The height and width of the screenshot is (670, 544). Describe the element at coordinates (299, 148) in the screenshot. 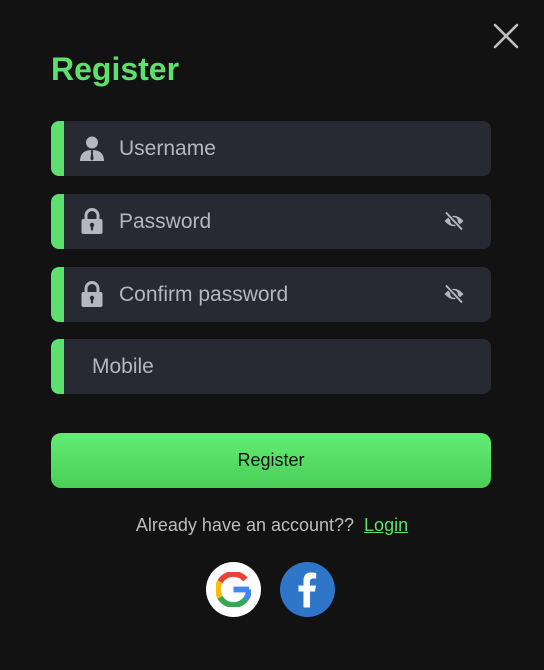

I see `username-input` at that location.